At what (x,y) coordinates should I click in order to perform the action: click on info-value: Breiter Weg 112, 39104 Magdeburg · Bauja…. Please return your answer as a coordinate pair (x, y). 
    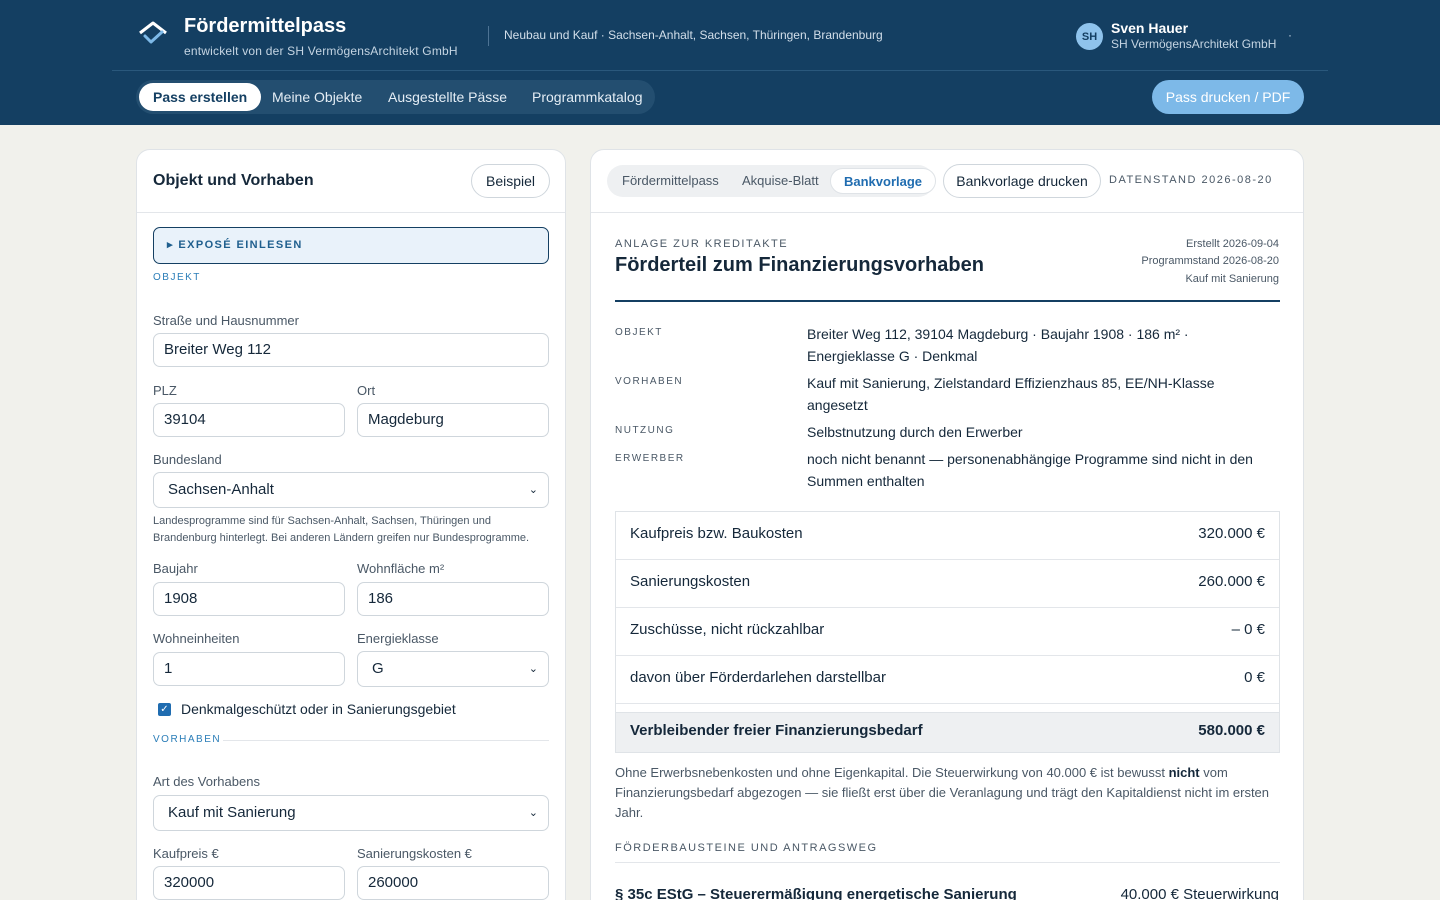
    Looking at the image, I should click on (998, 345).